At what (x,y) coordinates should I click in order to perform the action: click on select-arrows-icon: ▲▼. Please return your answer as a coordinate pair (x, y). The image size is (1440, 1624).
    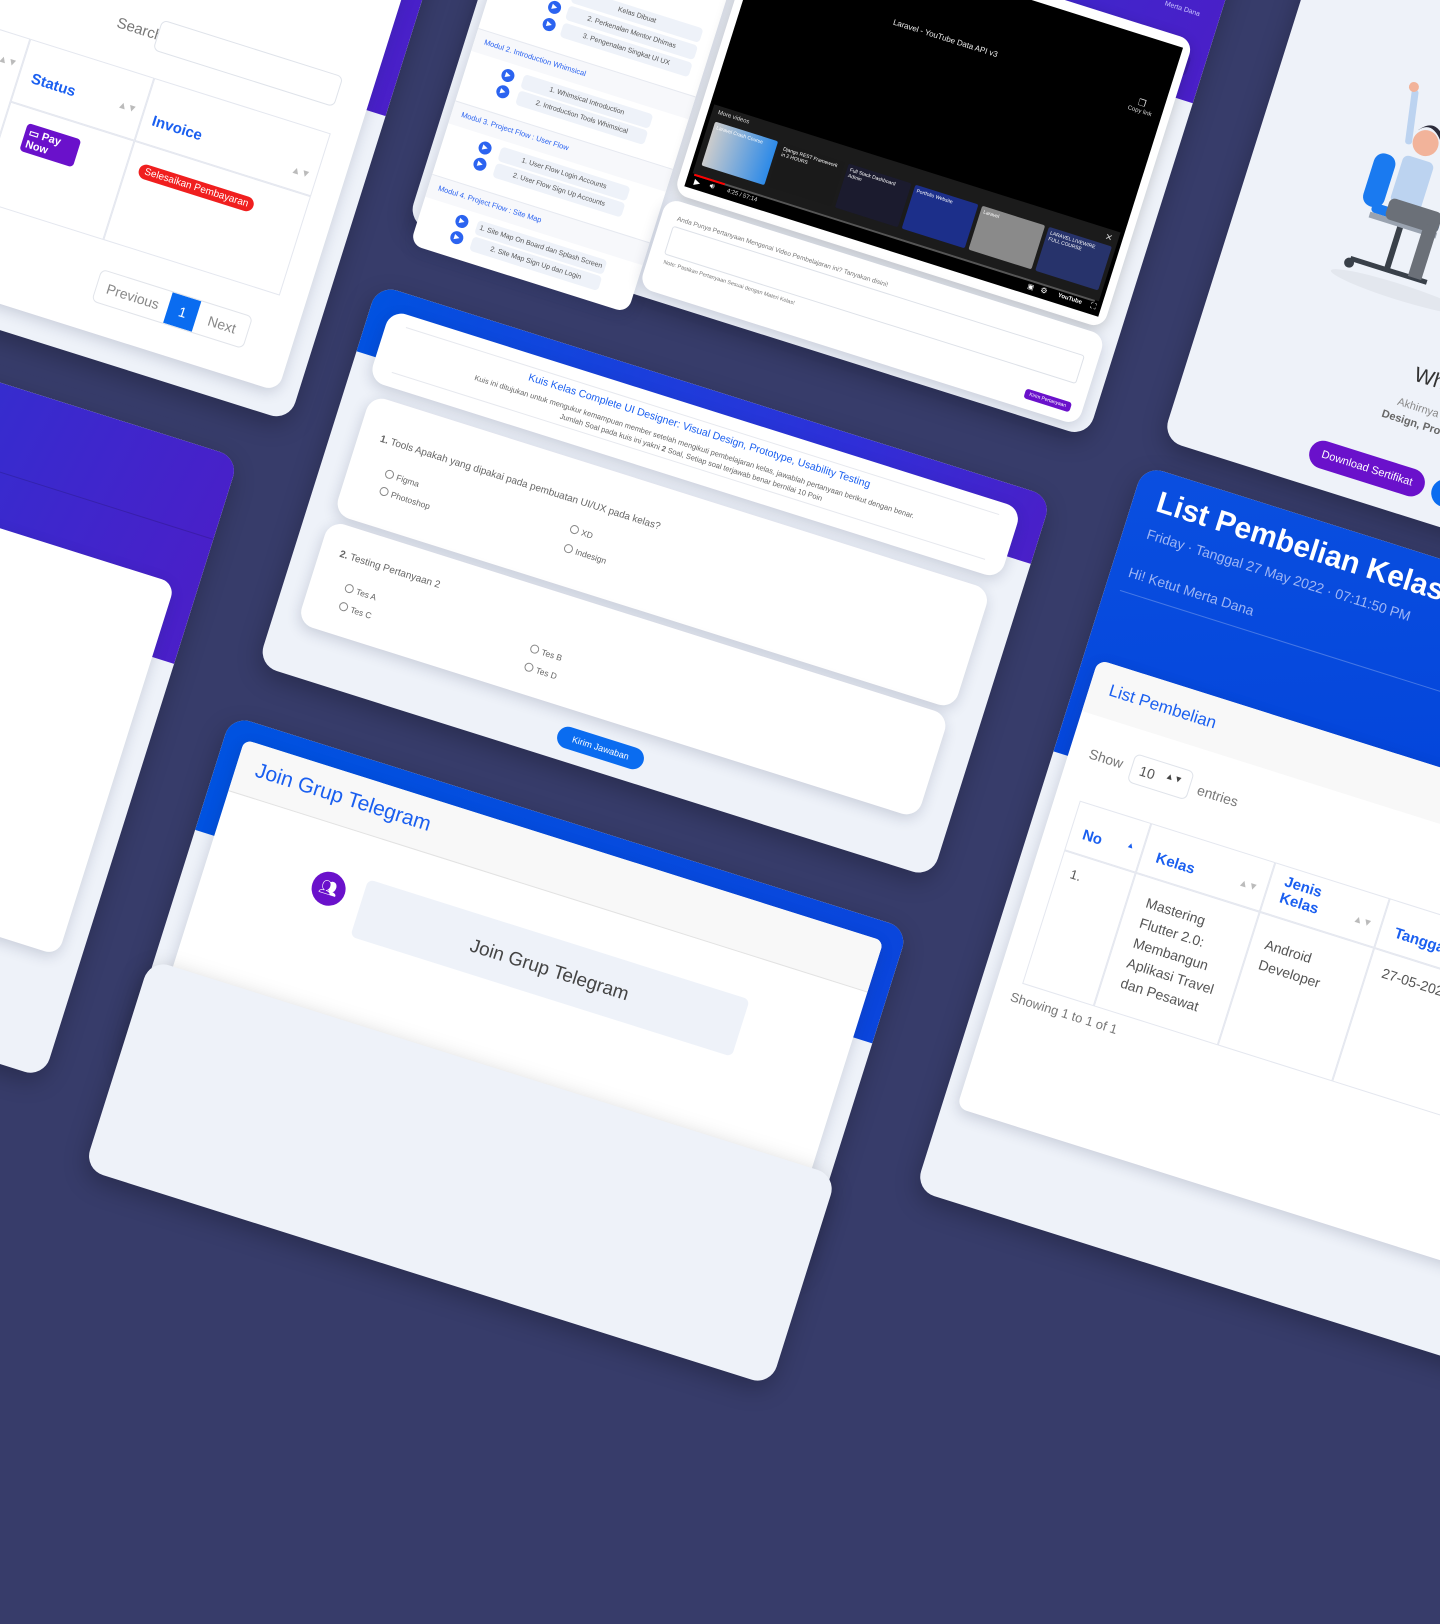
    Looking at the image, I should click on (1174, 778).